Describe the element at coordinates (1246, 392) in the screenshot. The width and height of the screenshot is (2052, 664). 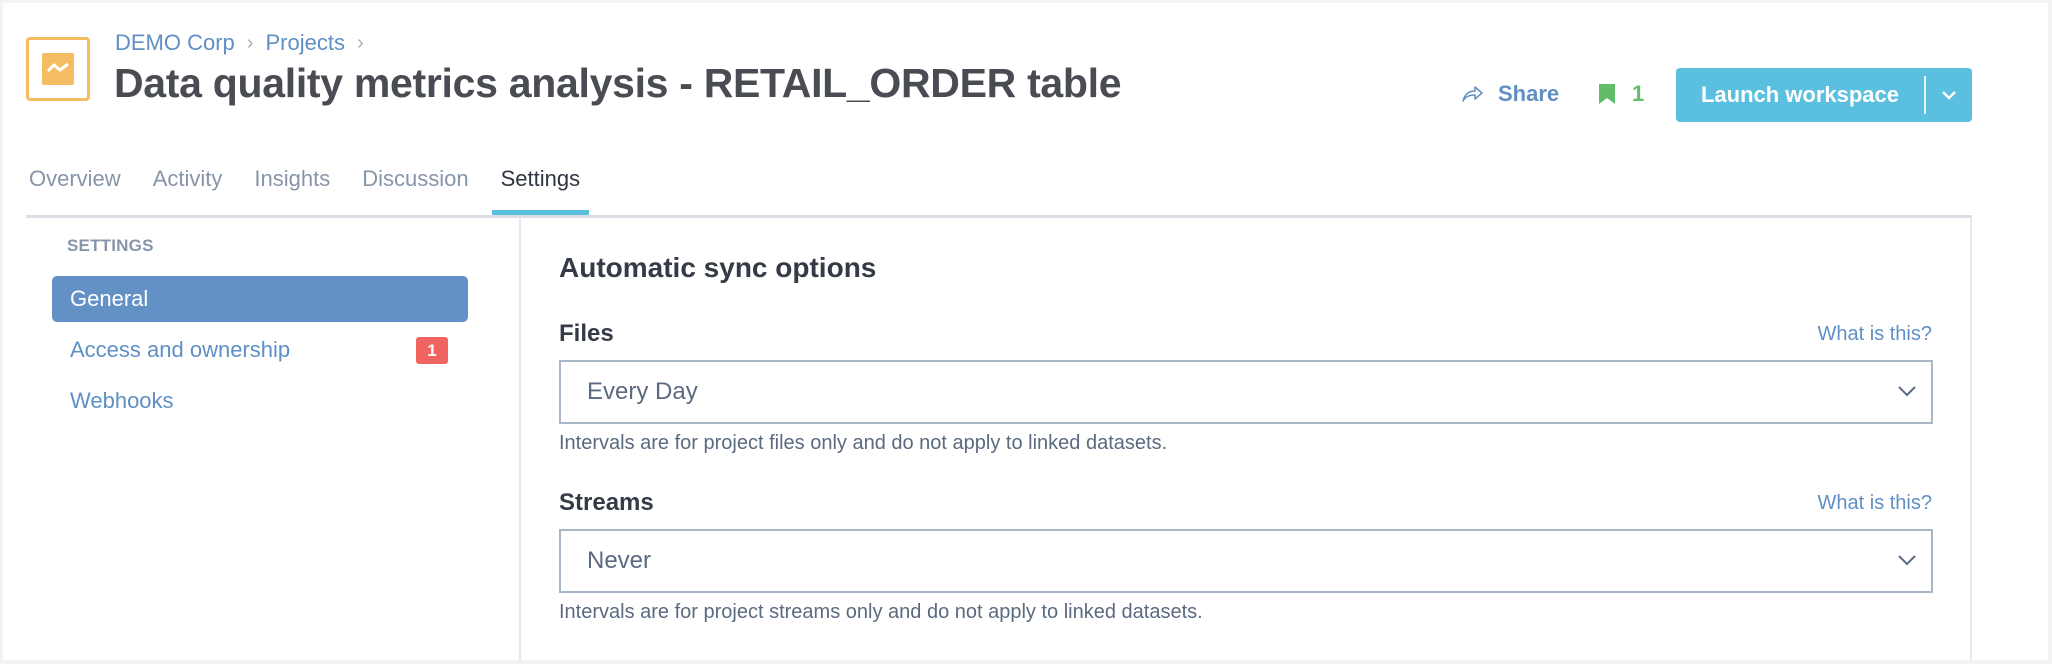
I see `files-sync-select: Every Day` at that location.